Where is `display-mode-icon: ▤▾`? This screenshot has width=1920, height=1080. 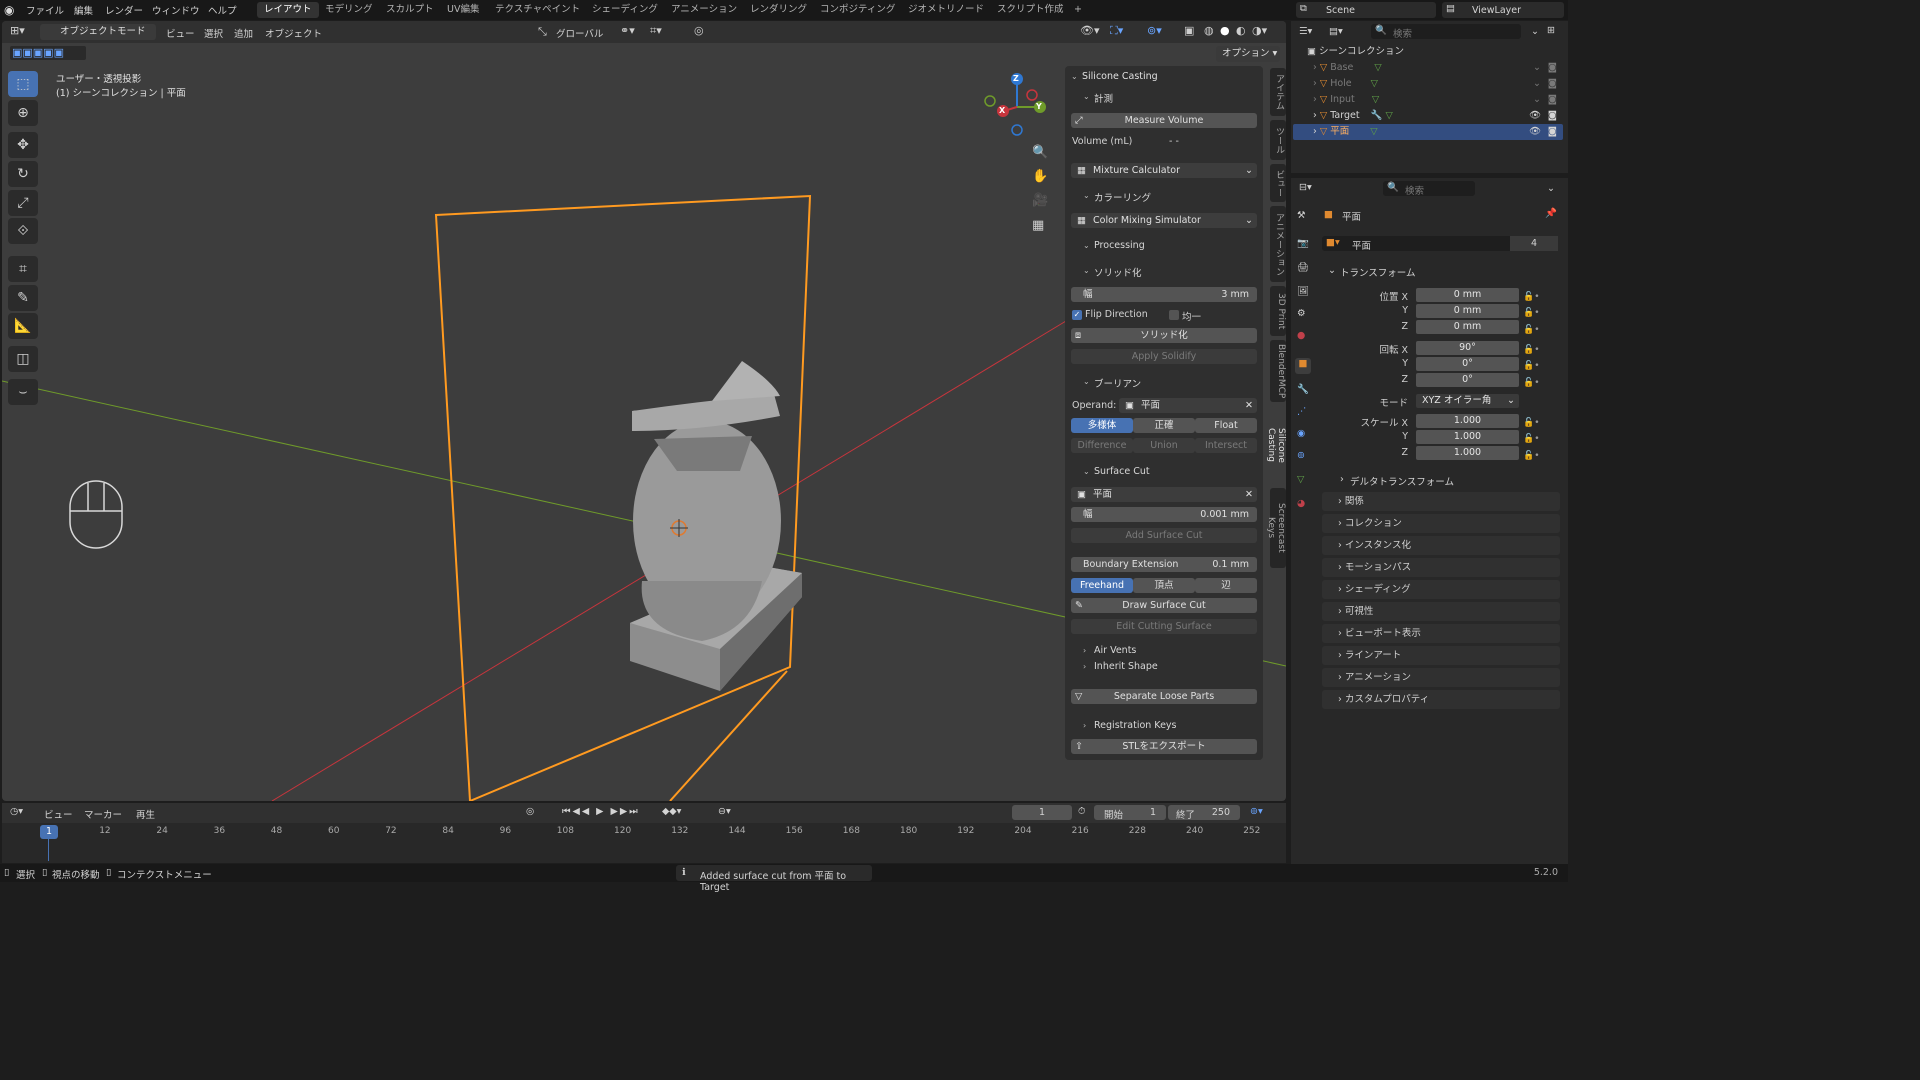
display-mode-icon: ▤▾ is located at coordinates (1336, 31).